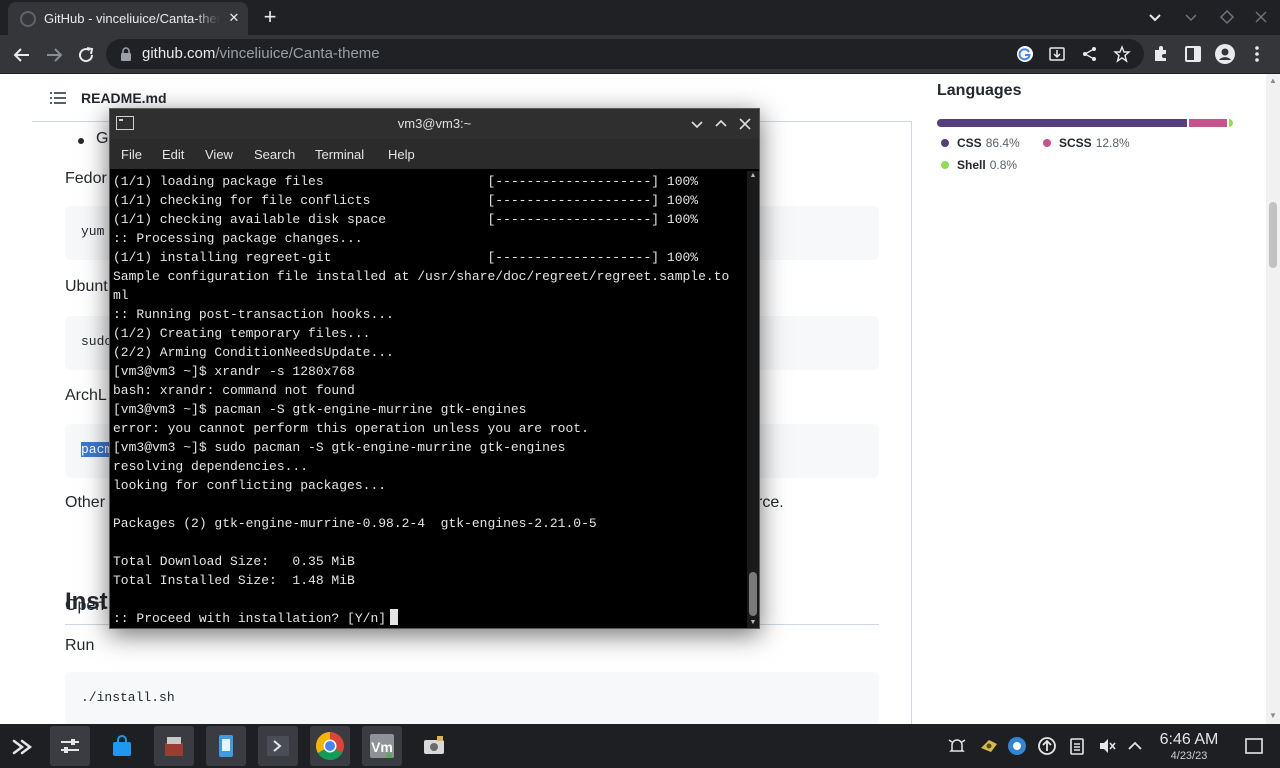  I want to click on readme-title: README.md, so click(124, 98).